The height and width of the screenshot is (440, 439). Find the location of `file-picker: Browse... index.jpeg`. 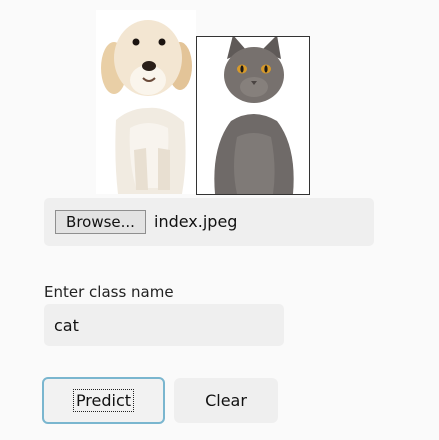

file-picker: Browse... index.jpeg is located at coordinates (209, 222).